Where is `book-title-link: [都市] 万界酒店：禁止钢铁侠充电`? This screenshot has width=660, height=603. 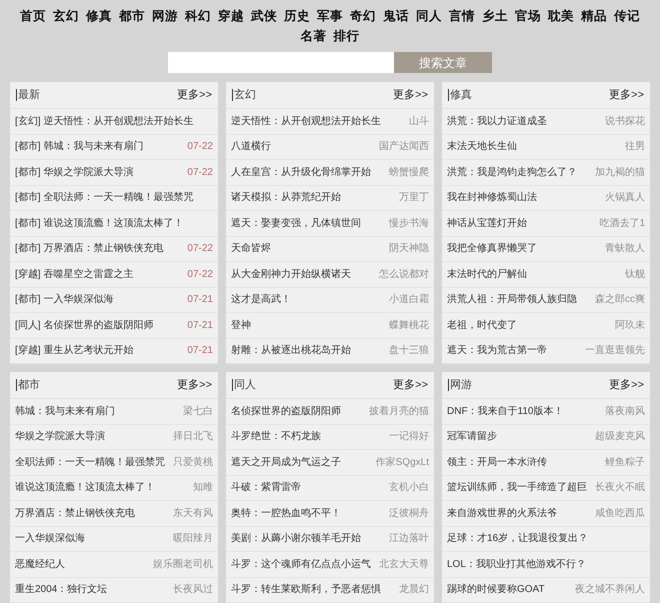
book-title-link: [都市] 万界酒店：禁止钢铁侠充电 is located at coordinates (89, 248).